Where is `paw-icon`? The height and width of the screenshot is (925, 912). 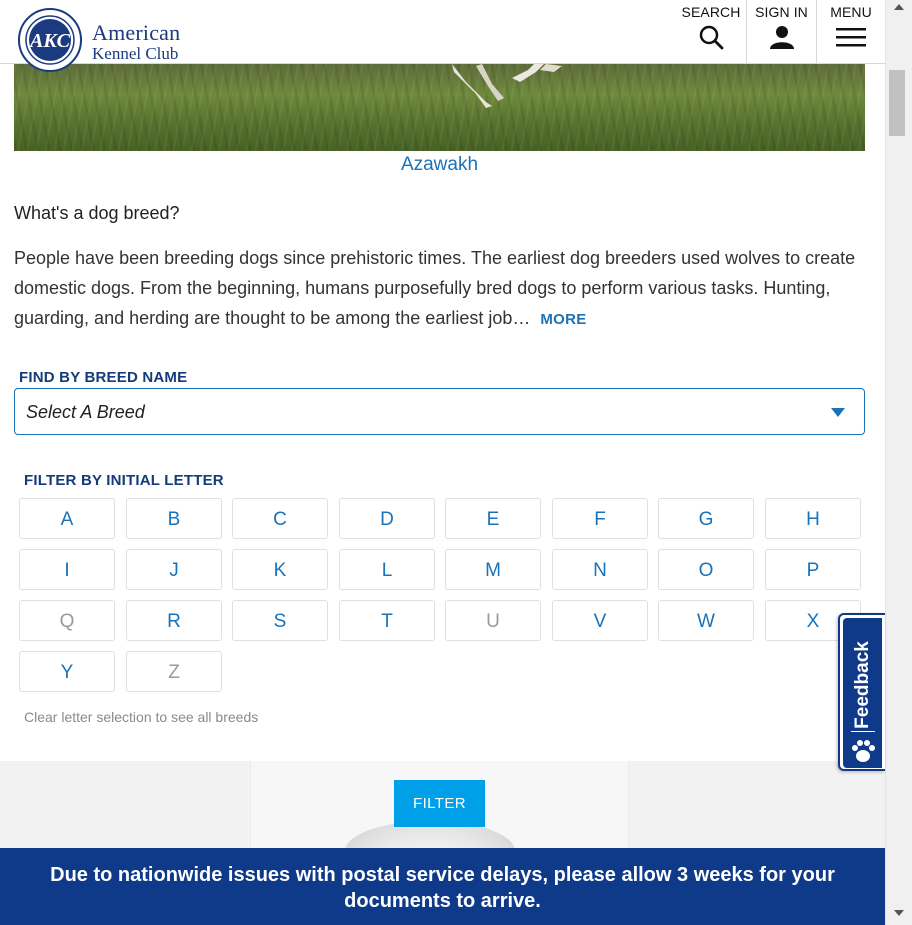
paw-icon is located at coordinates (863, 751).